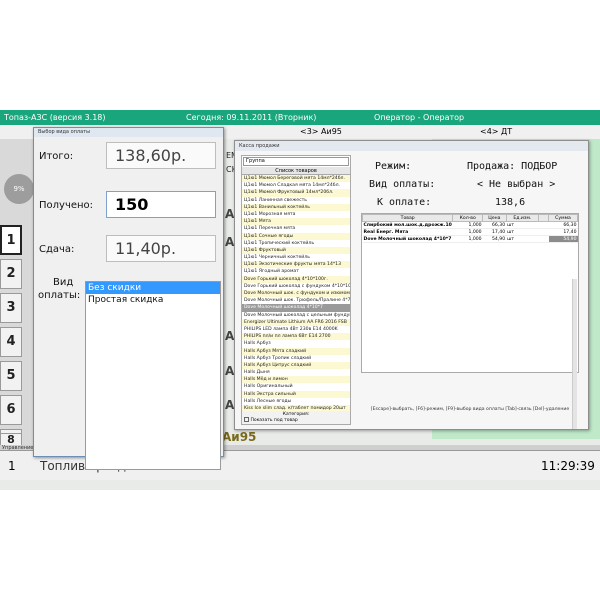 This screenshot has width=600, height=600. I want to click on list-item: Halls Мёд и лимон, so click(296, 380).